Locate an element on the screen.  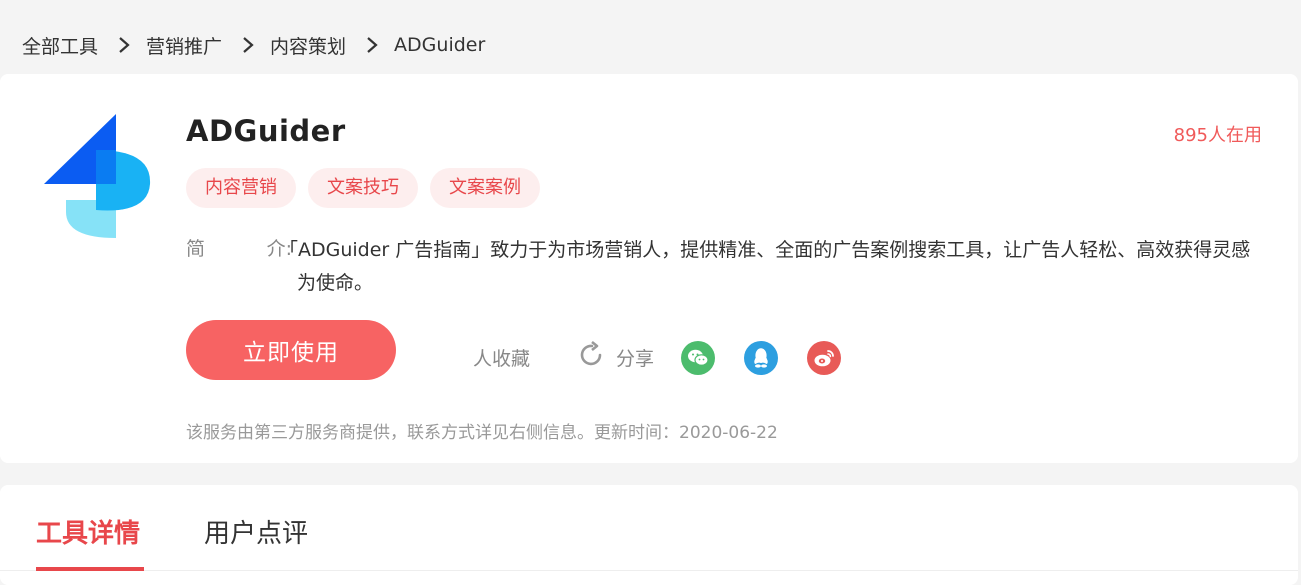
breadcrumb-current: ADGuider is located at coordinates (440, 45).